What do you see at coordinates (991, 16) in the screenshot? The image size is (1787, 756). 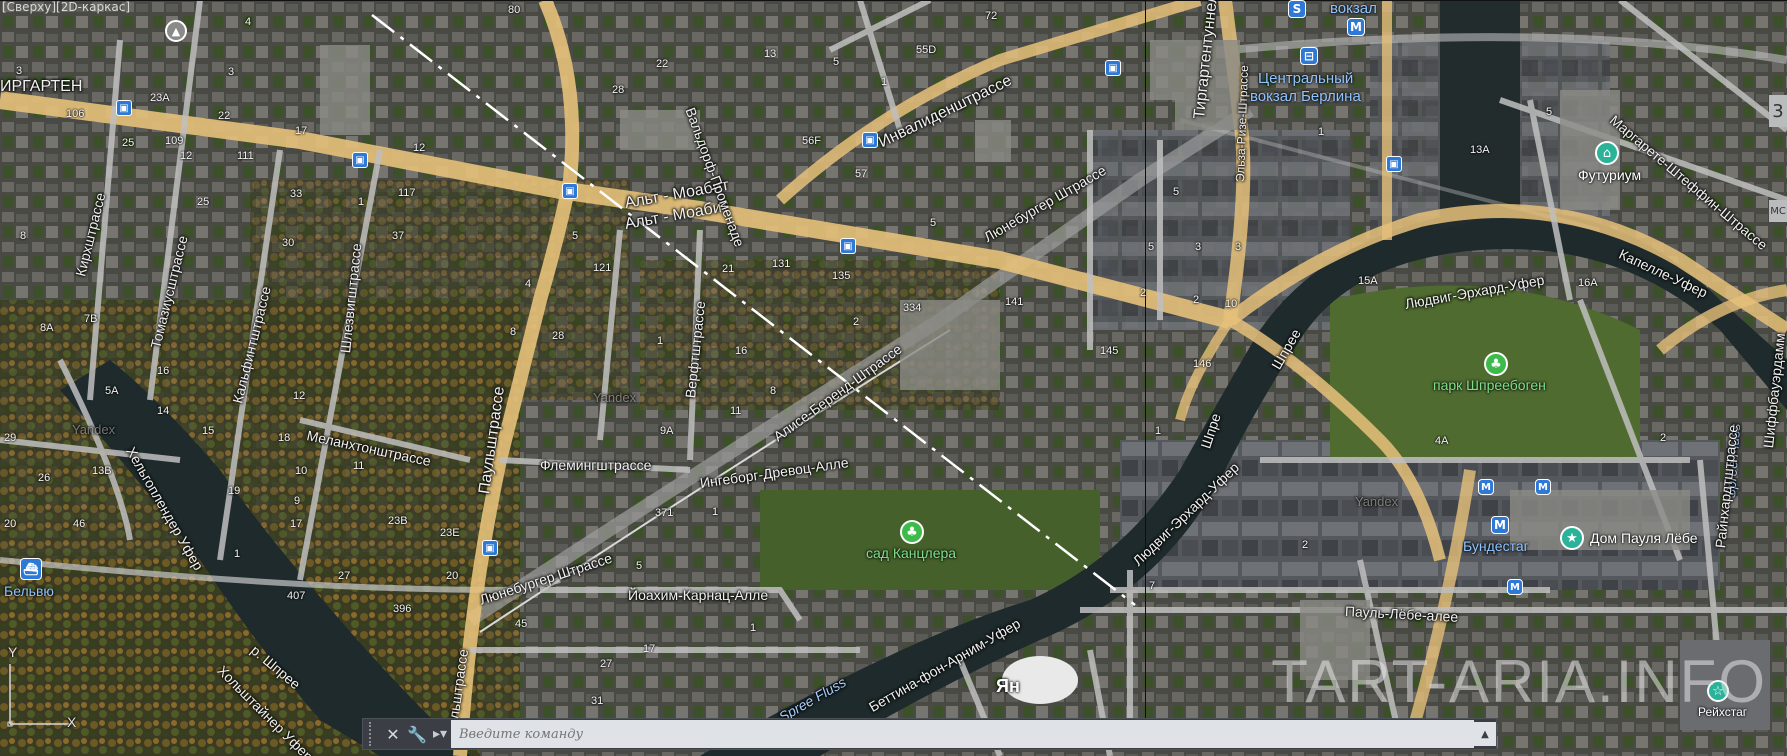 I see `house-number: 72` at bounding box center [991, 16].